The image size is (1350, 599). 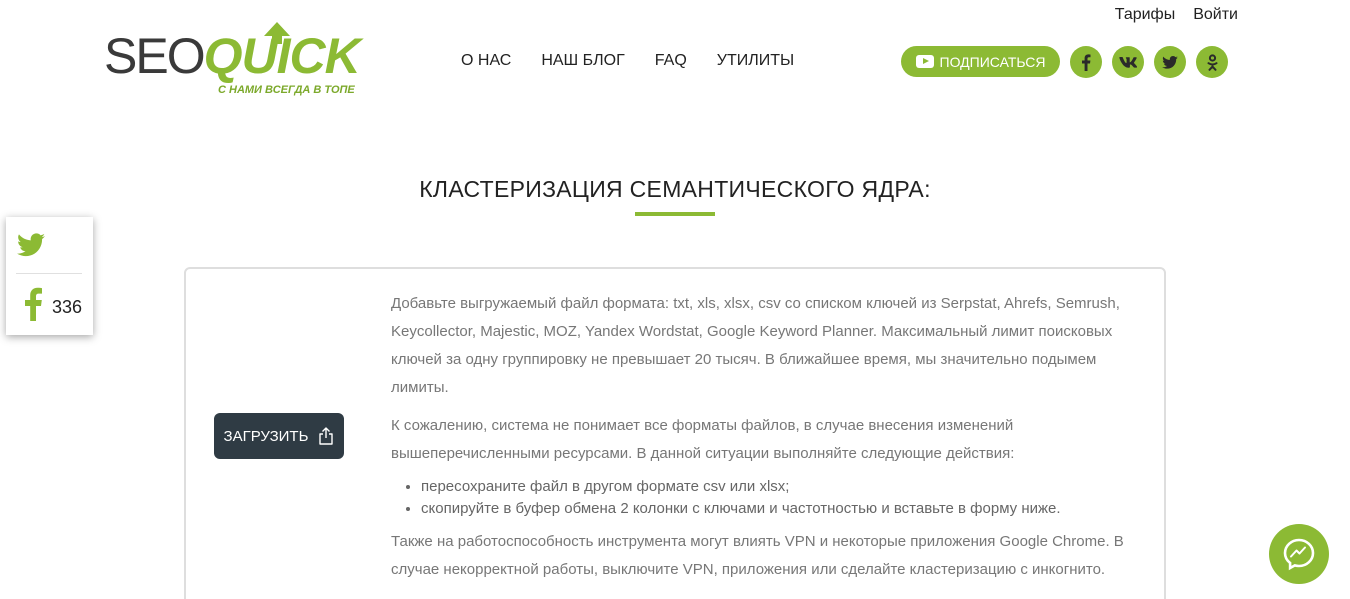 What do you see at coordinates (1215, 15) in the screenshot?
I see `login-link: Войти` at bounding box center [1215, 15].